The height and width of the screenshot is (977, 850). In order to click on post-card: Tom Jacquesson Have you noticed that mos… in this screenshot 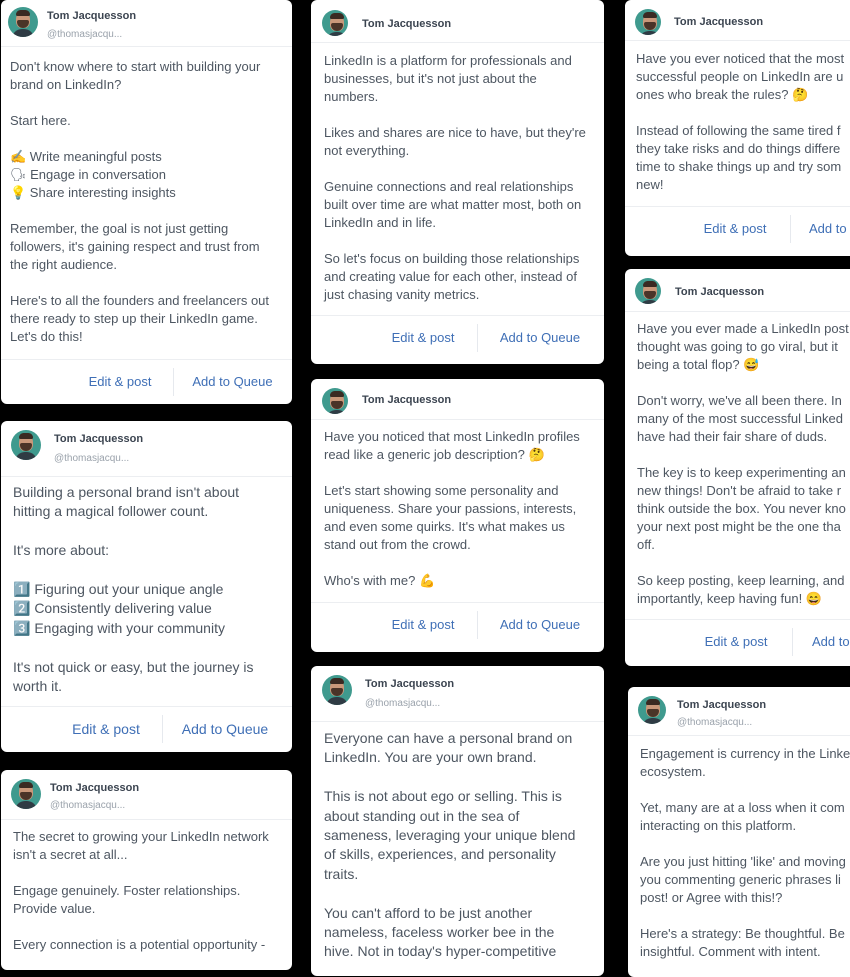, I will do `click(457, 515)`.